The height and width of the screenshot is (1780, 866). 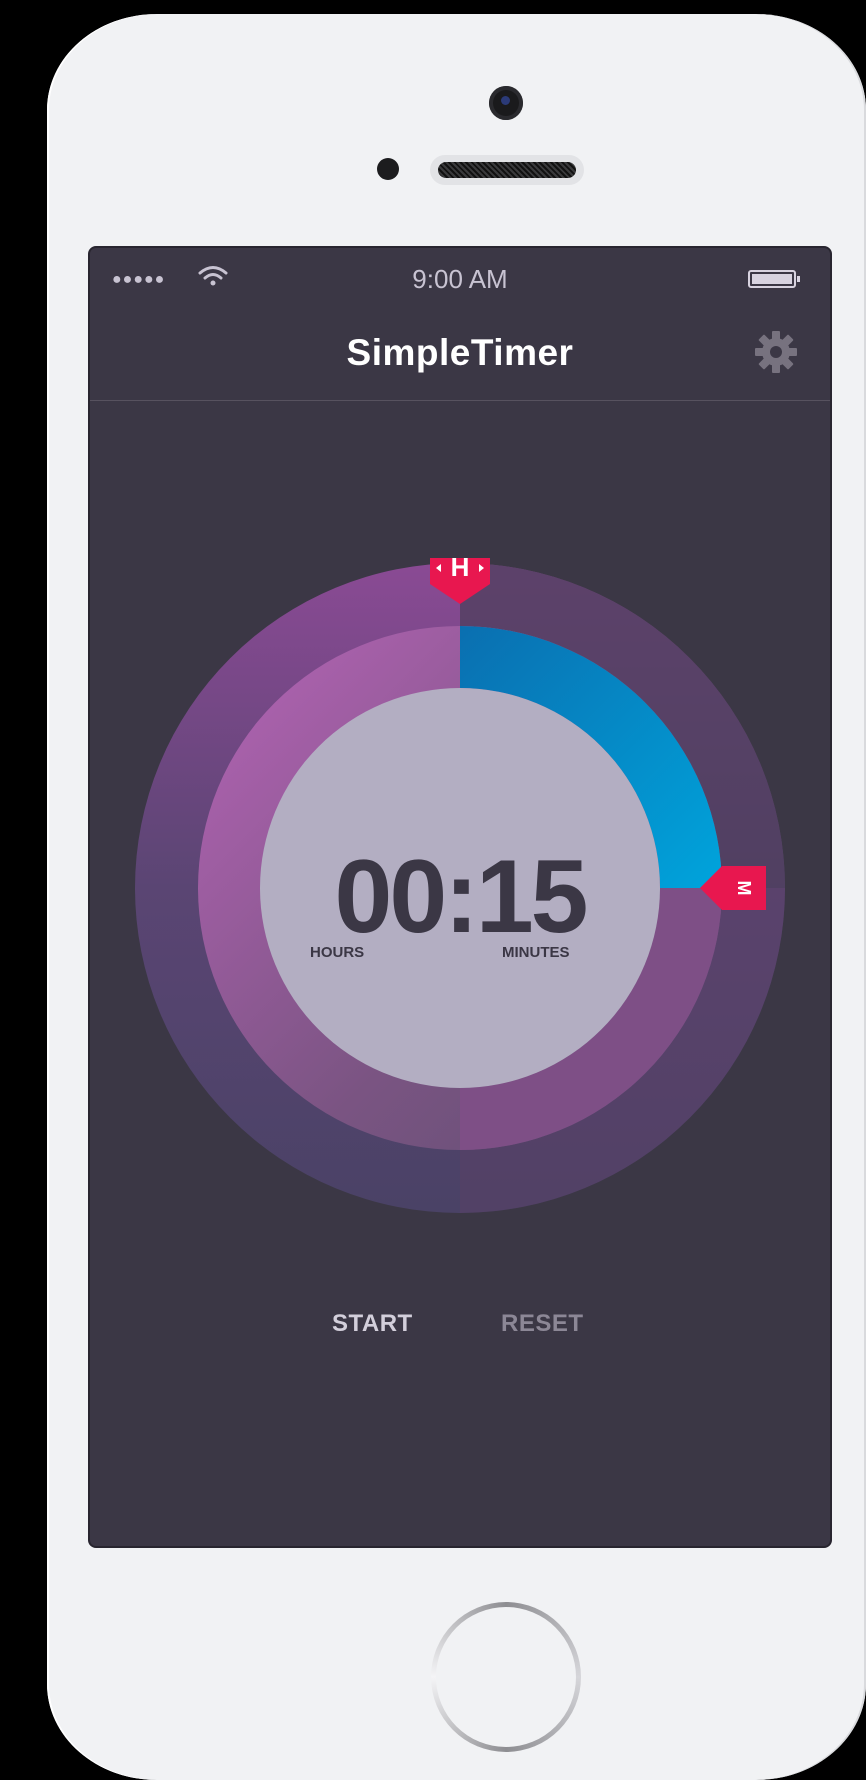 I want to click on hours-label: HOURS, so click(x=337, y=952).